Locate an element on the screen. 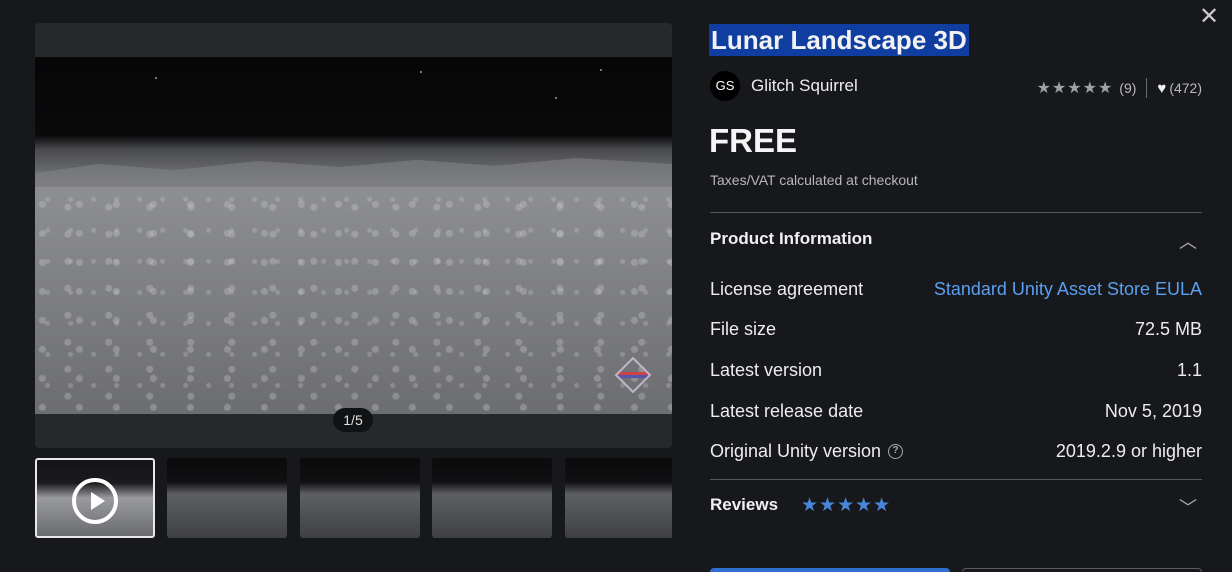 The height and width of the screenshot is (572, 1232). secondary-action-button is located at coordinates (1082, 570).